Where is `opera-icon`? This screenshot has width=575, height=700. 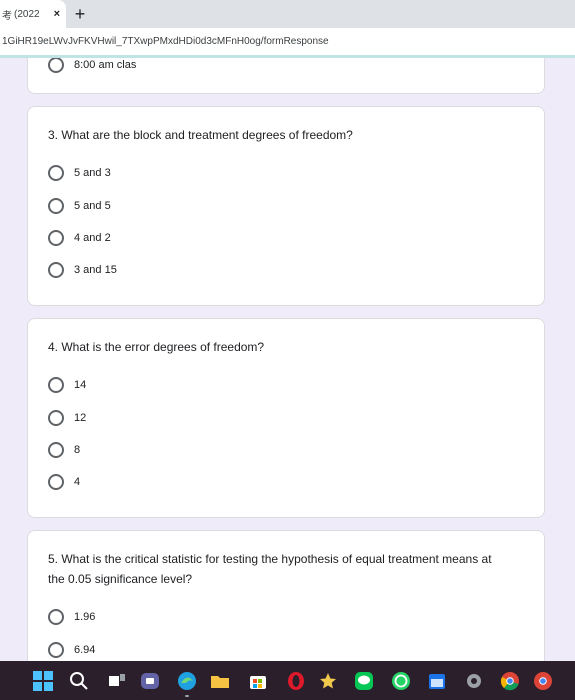 opera-icon is located at coordinates (296, 681).